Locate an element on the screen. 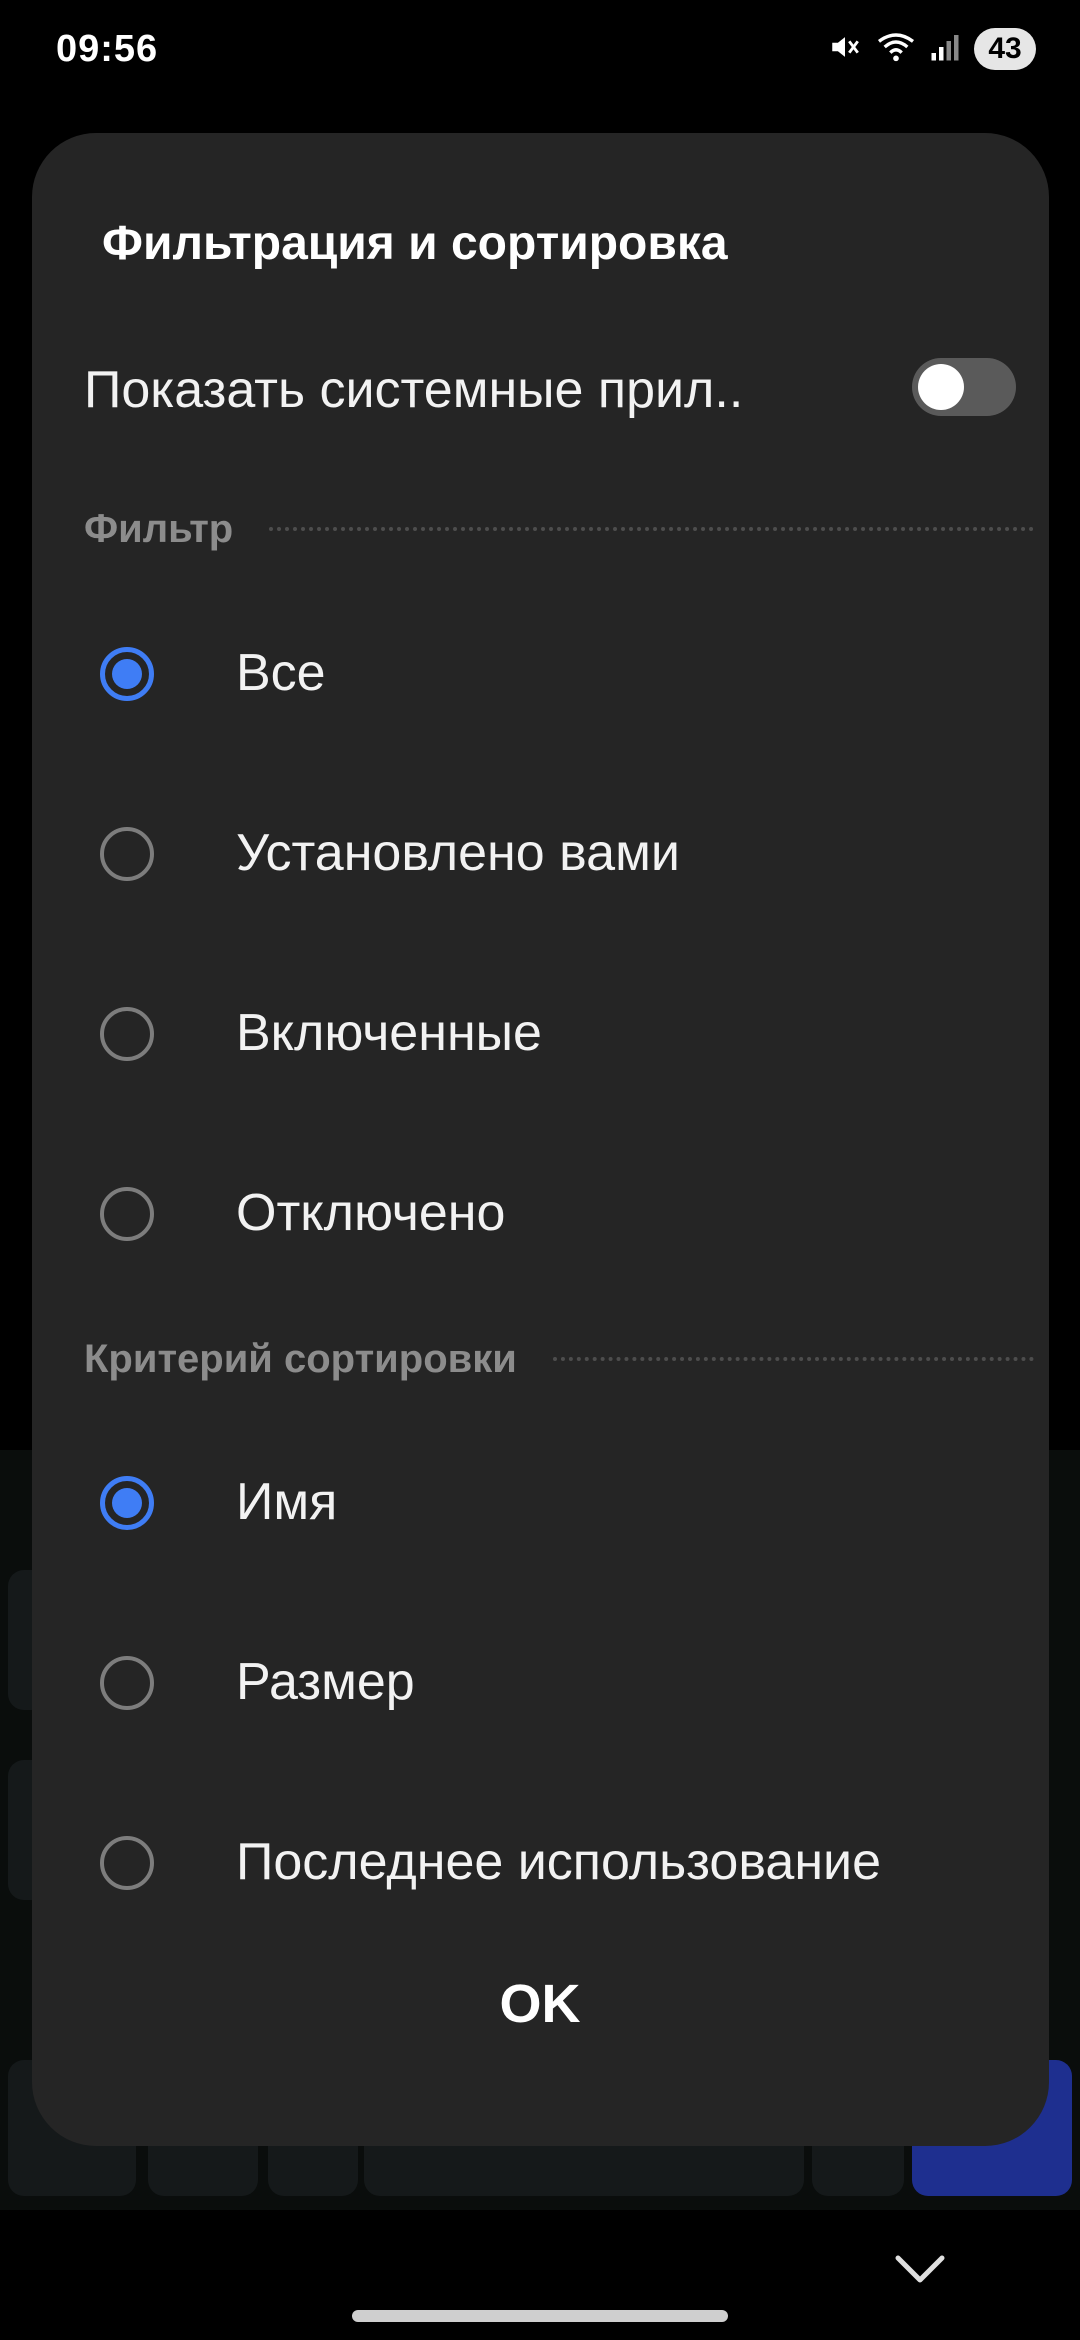 Image resolution: width=1080 pixels, height=2340 pixels. status-time: 09:56 is located at coordinates (107, 49).